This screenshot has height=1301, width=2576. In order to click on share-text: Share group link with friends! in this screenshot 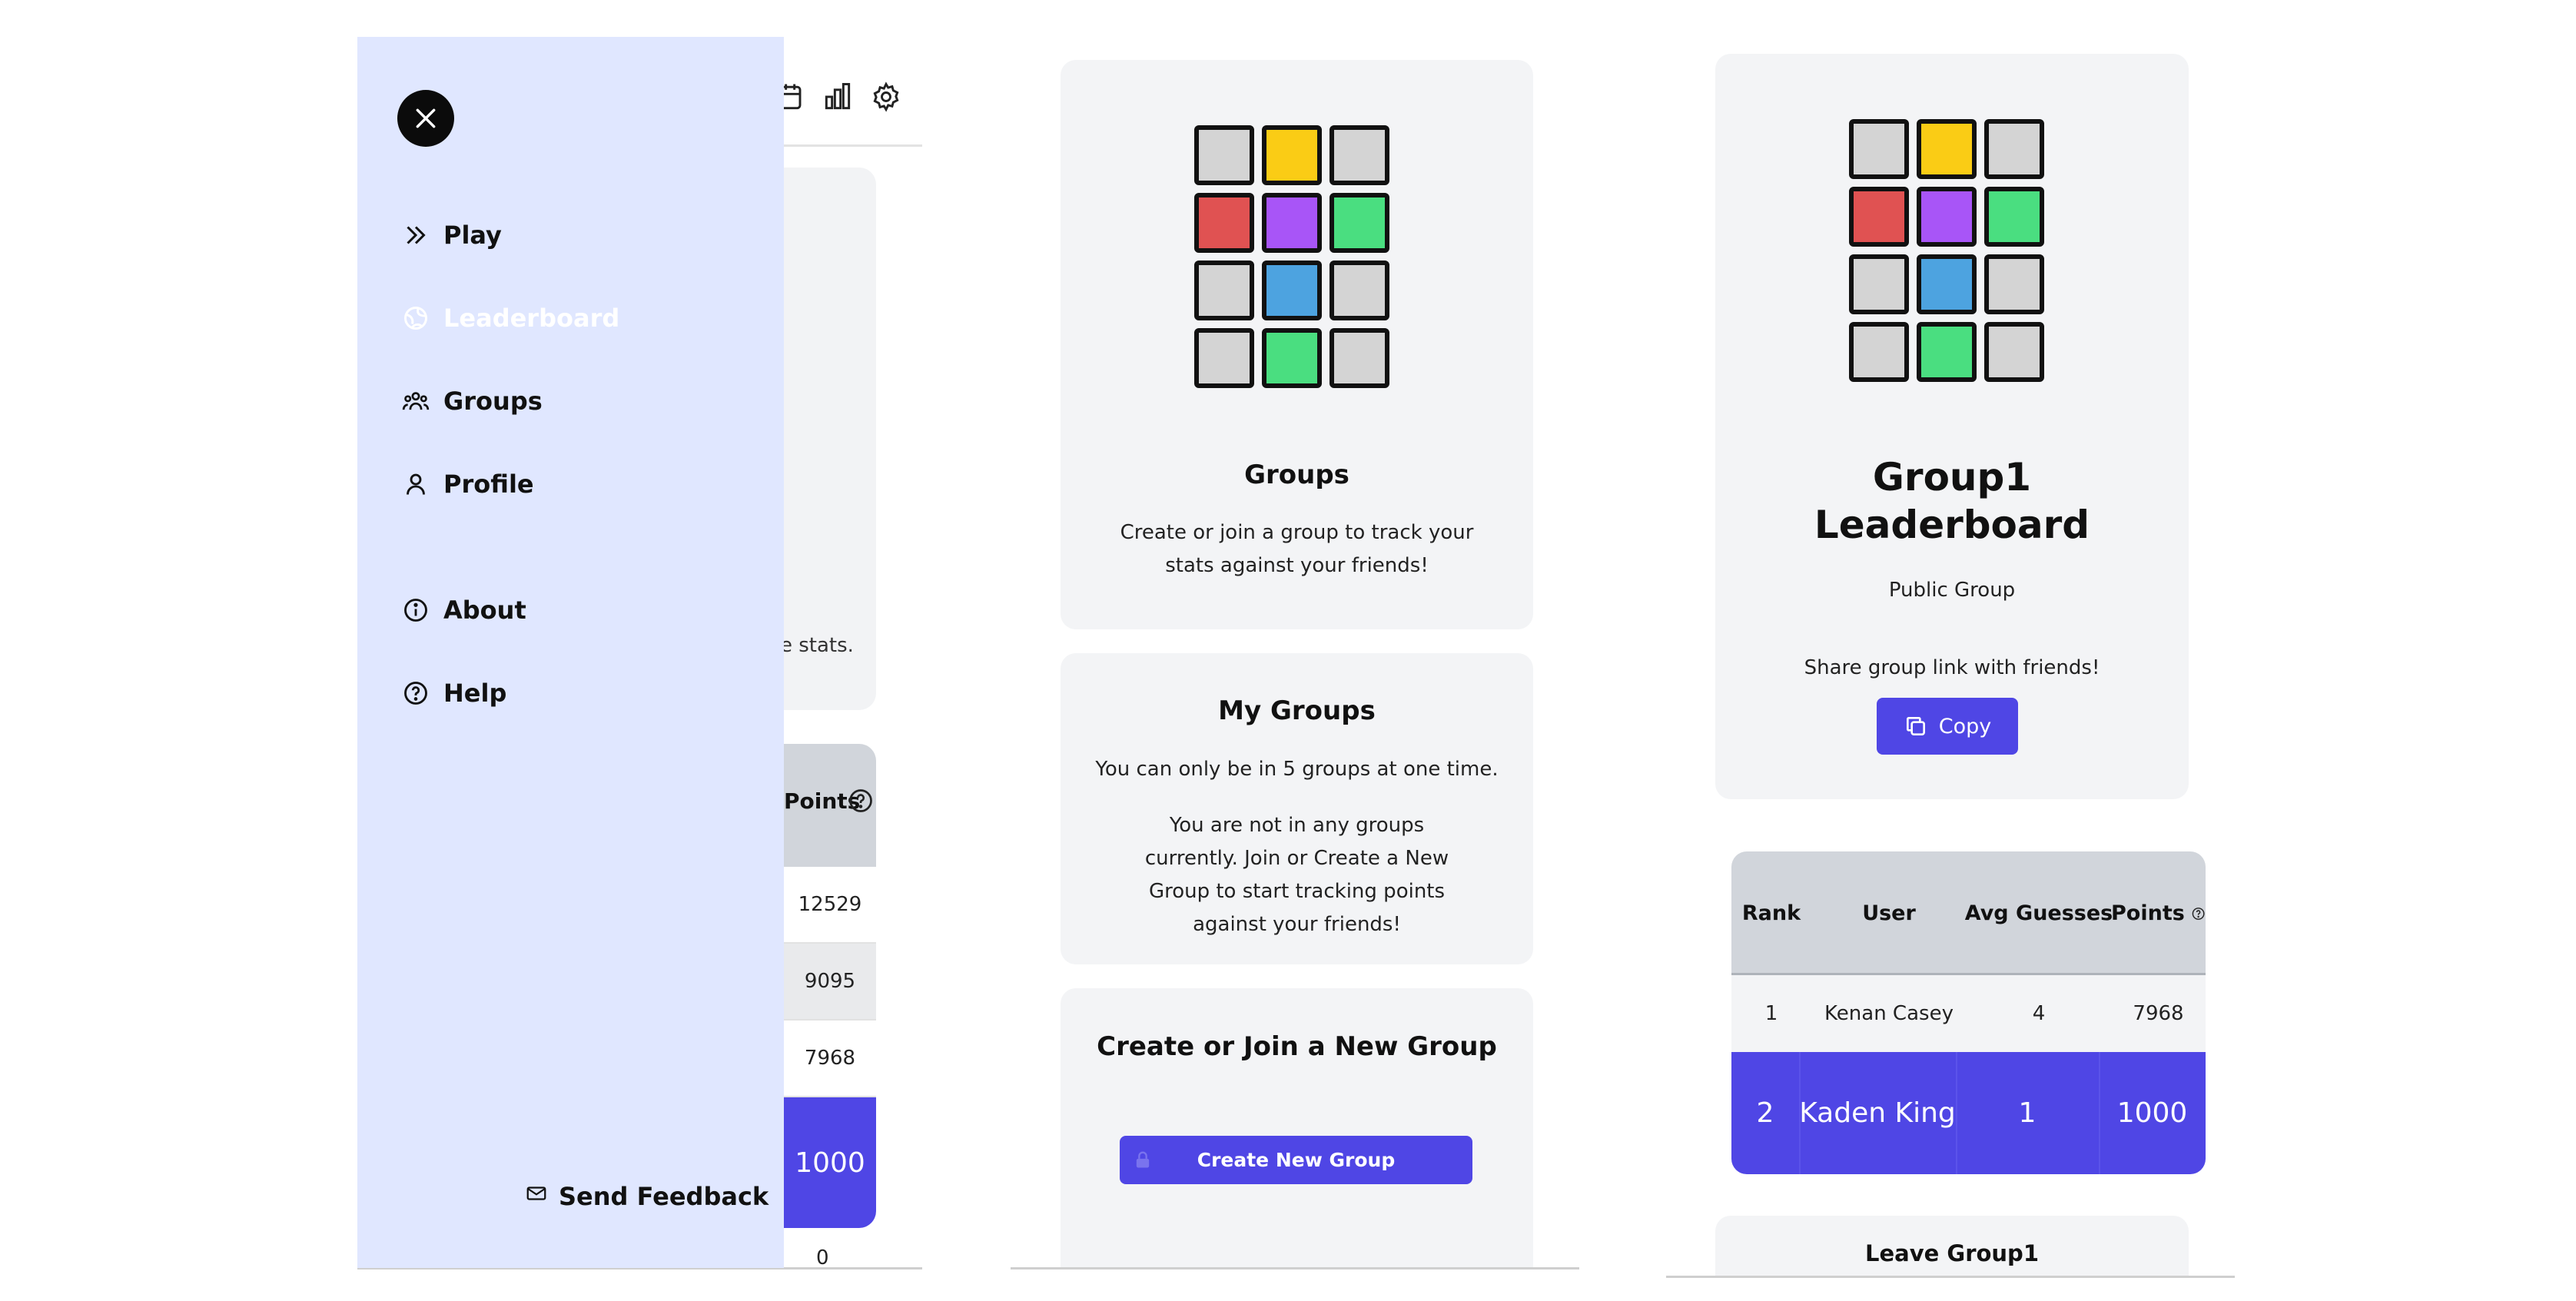, I will do `click(1952, 667)`.